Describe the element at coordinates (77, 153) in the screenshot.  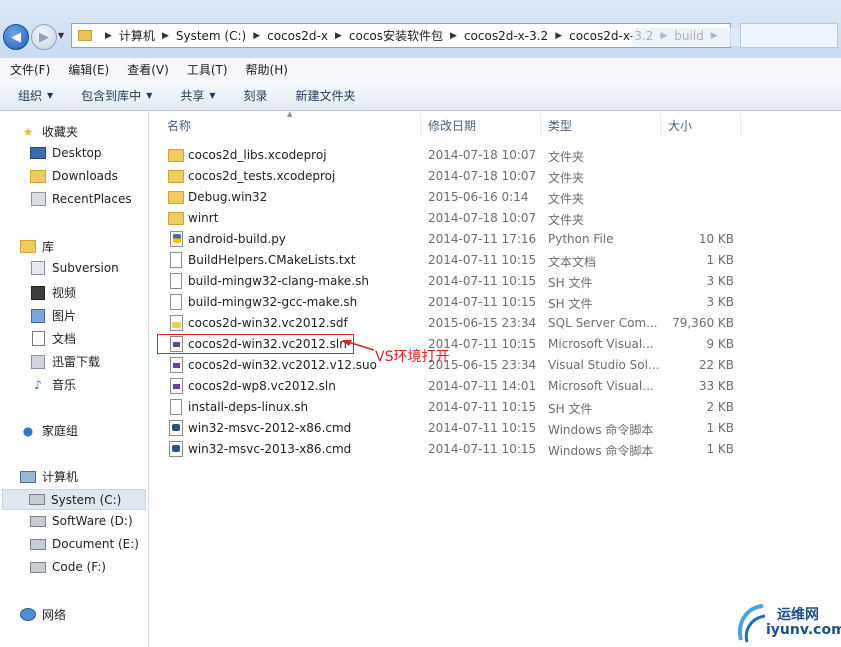
I see `nav-desktop-label: Desktop` at that location.